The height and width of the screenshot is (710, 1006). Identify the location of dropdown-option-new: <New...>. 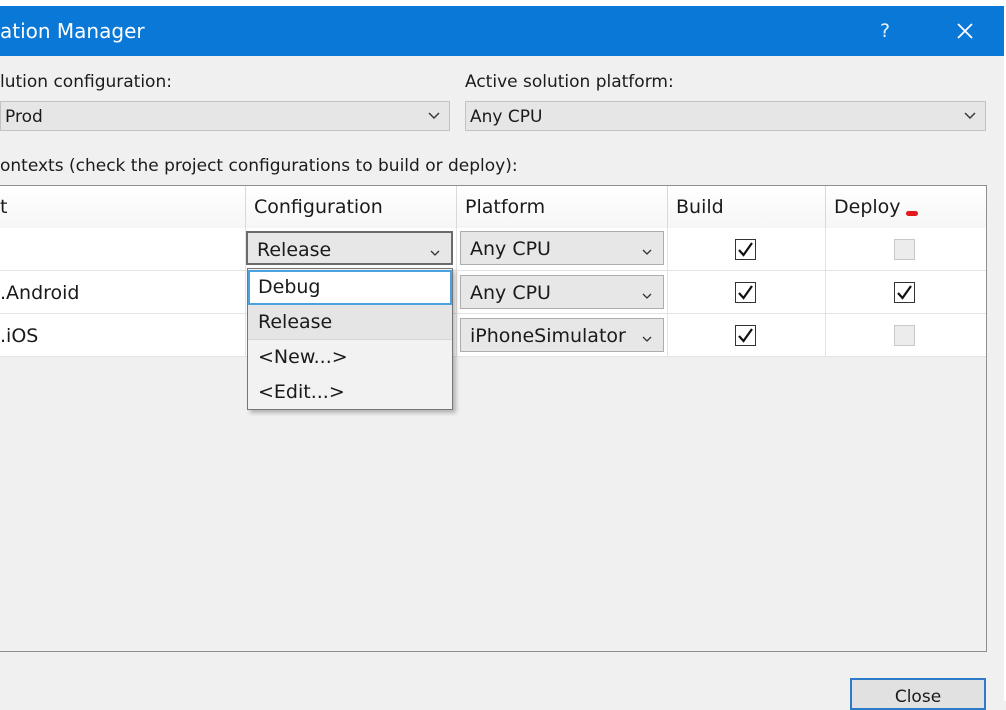
(350, 357).